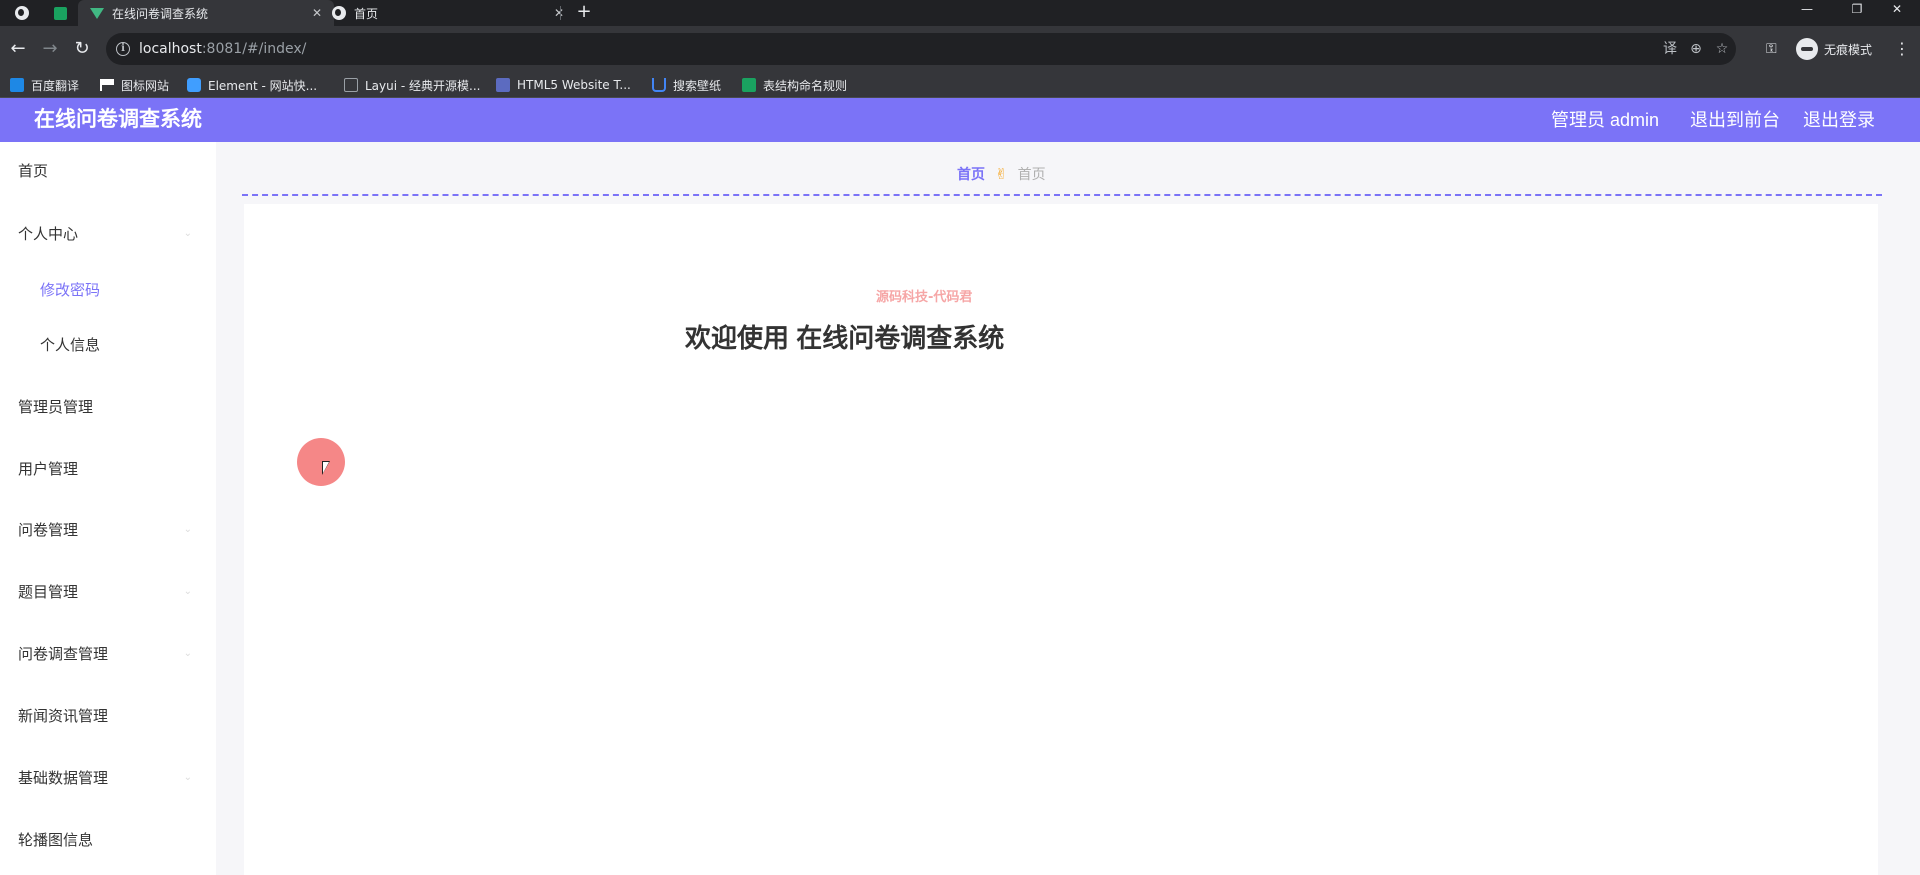  What do you see at coordinates (108, 171) in the screenshot?
I see `sidebar-item-home: 首页` at bounding box center [108, 171].